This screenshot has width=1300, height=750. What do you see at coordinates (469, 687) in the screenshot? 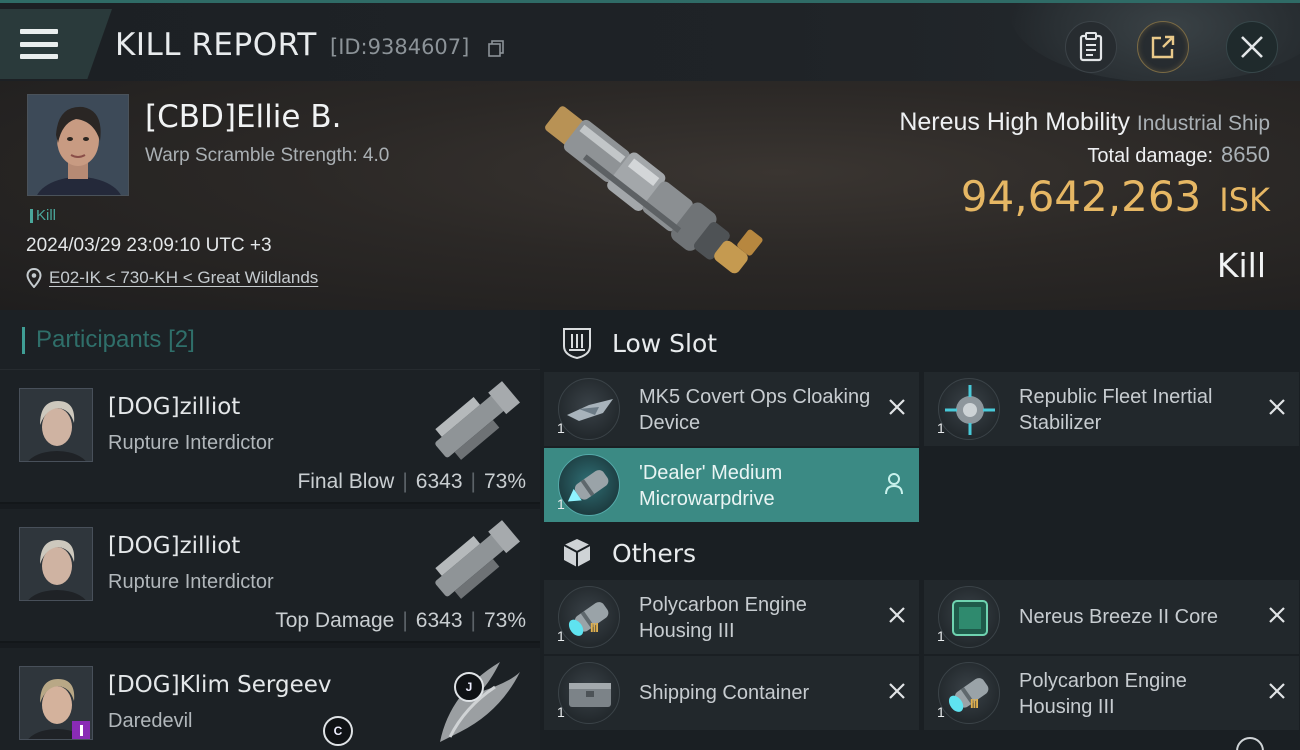
I see `badge-j: J` at bounding box center [469, 687].